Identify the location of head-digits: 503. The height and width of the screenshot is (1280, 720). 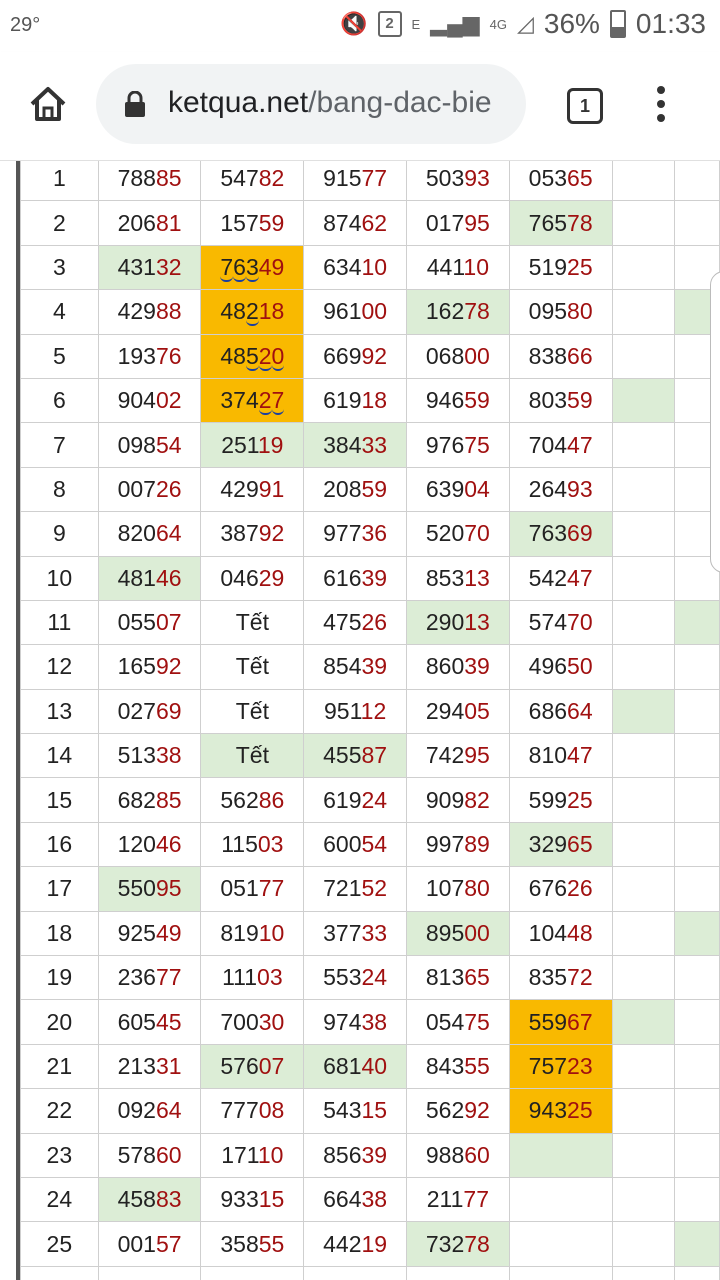
(445, 178).